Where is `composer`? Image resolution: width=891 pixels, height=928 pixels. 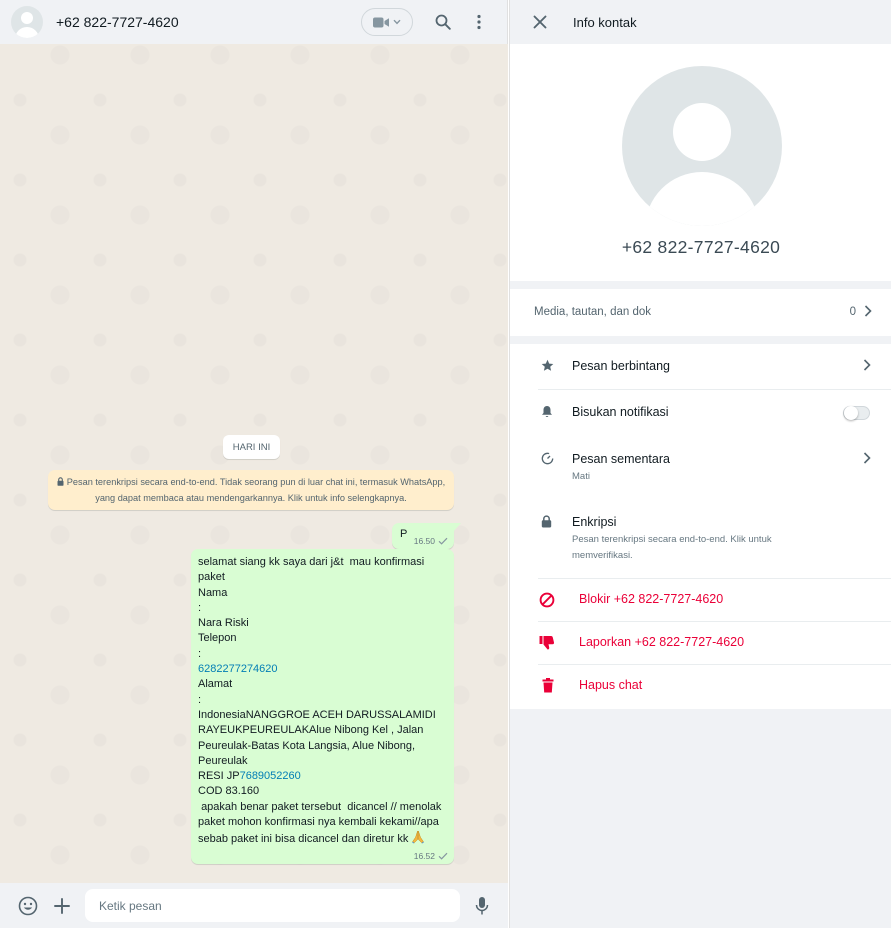
composer is located at coordinates (254, 905).